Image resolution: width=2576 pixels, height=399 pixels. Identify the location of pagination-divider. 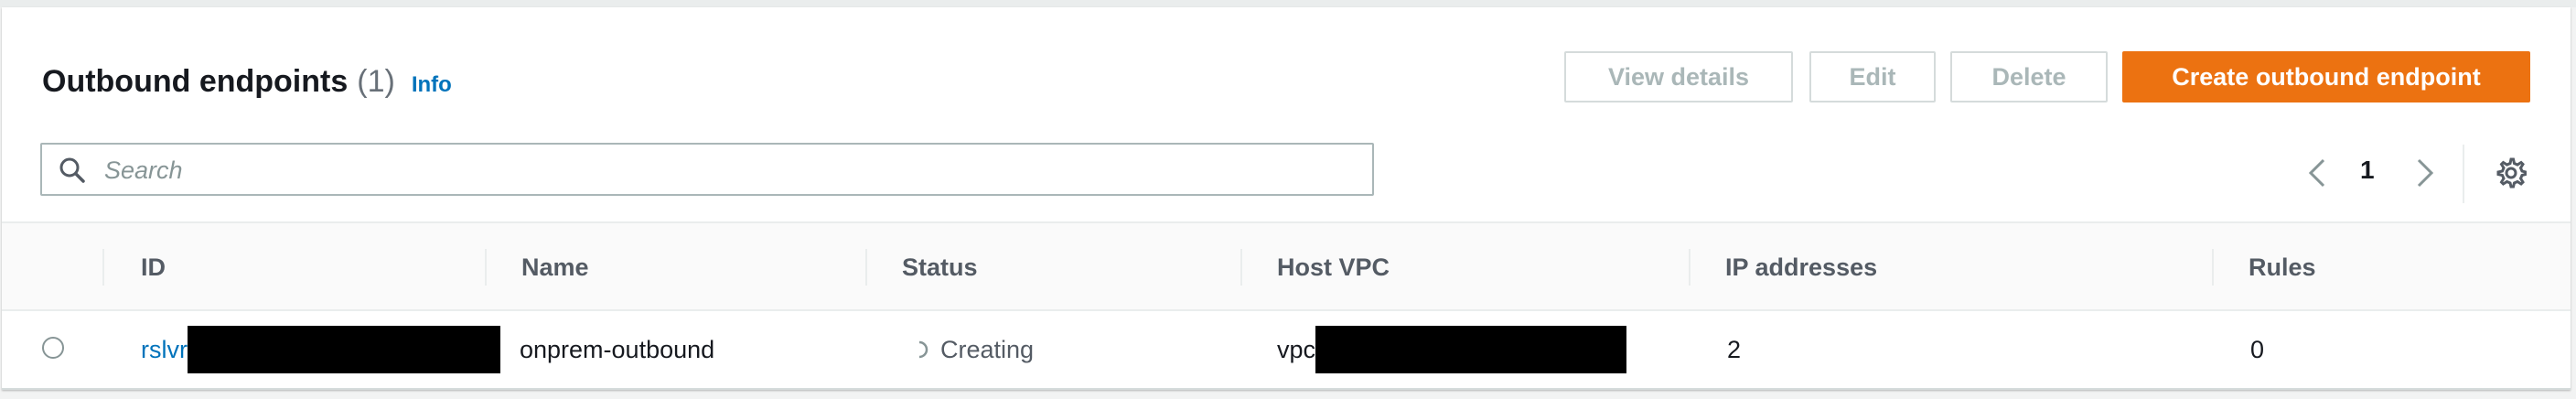
(2463, 174).